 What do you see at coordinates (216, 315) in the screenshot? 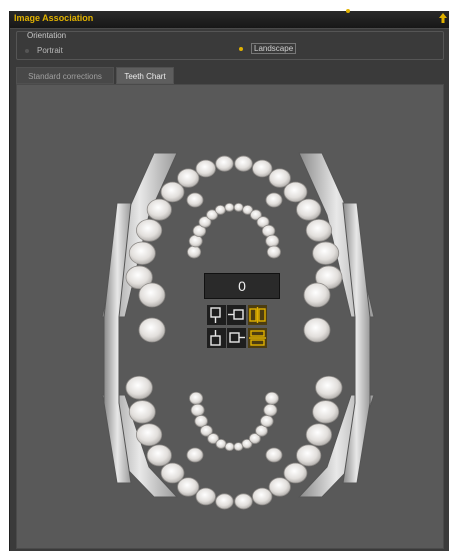
I see `upper-single-icon` at bounding box center [216, 315].